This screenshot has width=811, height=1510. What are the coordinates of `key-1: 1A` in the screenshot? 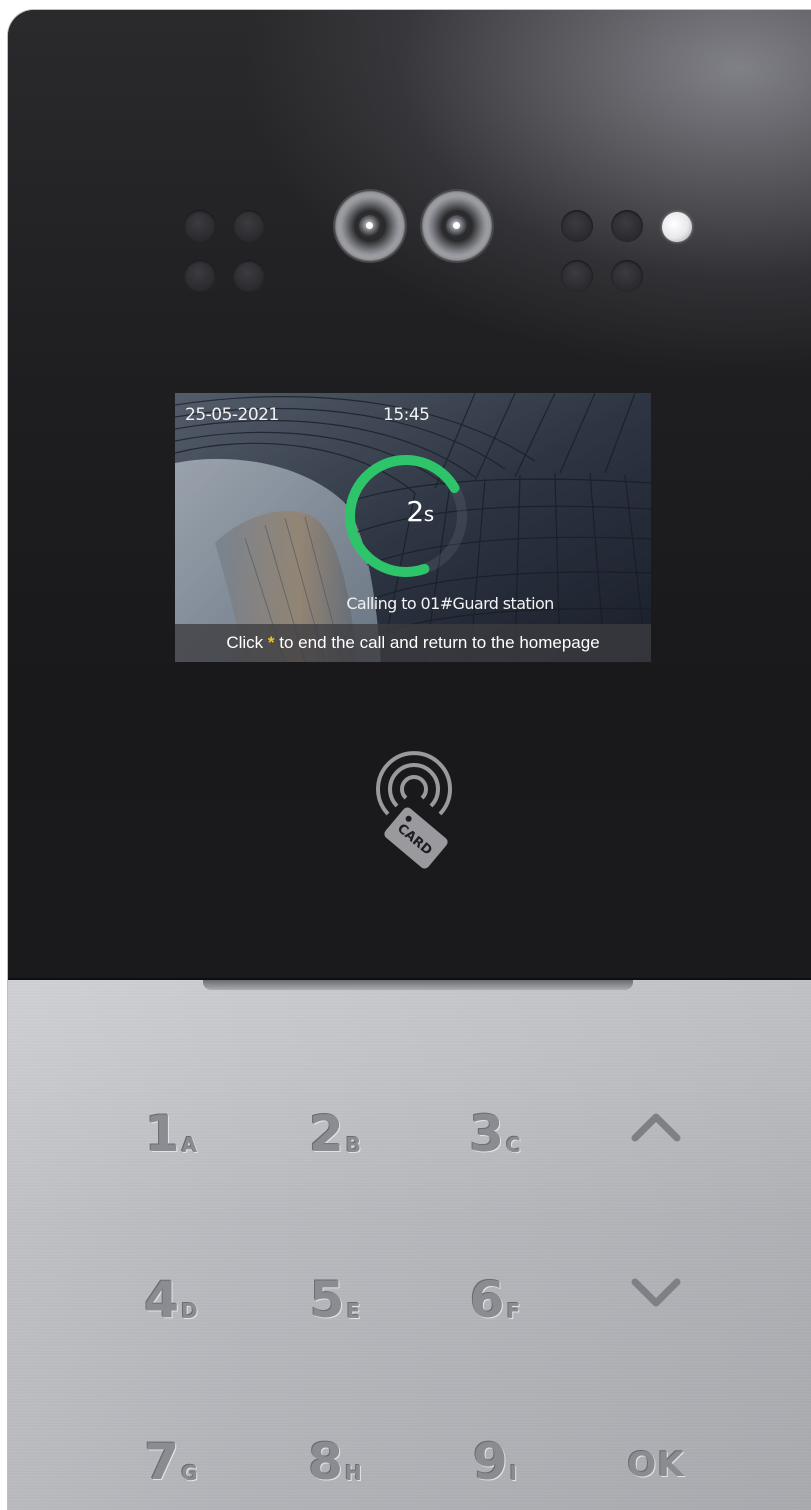 It's located at (171, 1120).